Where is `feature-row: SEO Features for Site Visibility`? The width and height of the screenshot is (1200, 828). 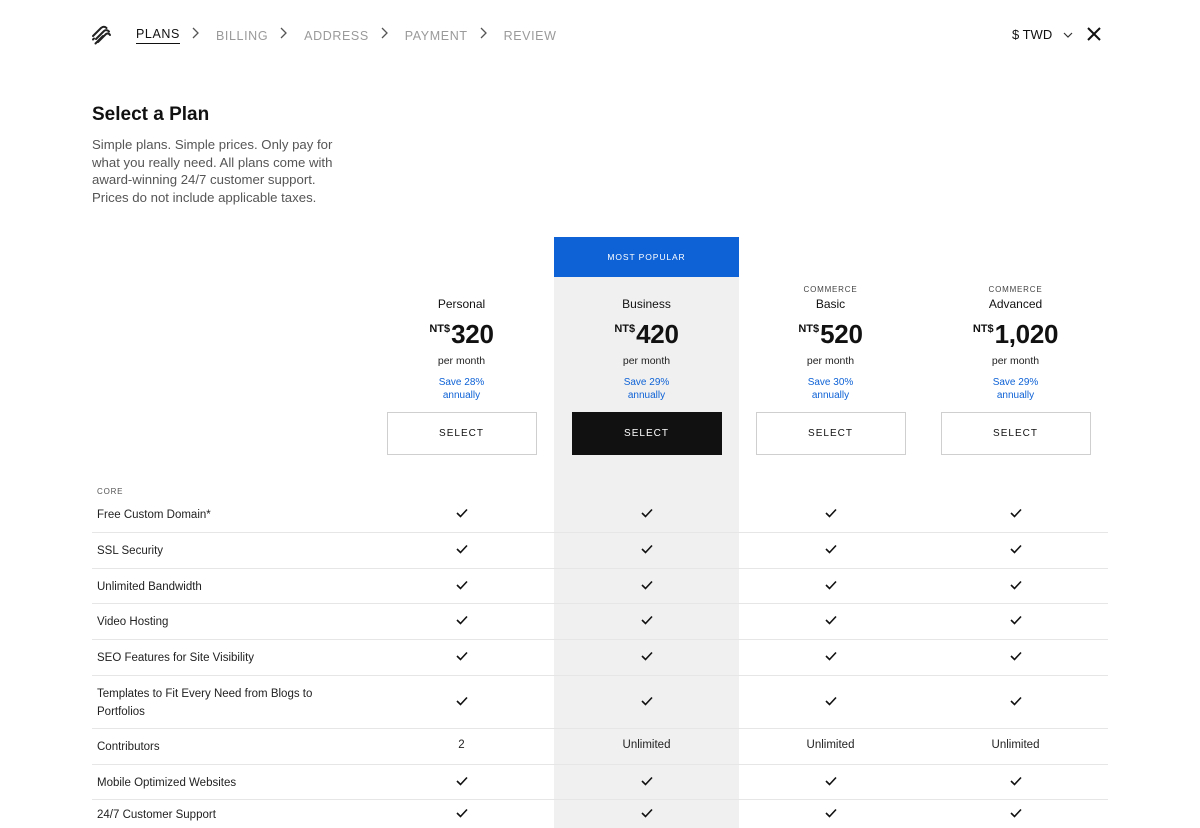 feature-row: SEO Features for Site Visibility is located at coordinates (600, 657).